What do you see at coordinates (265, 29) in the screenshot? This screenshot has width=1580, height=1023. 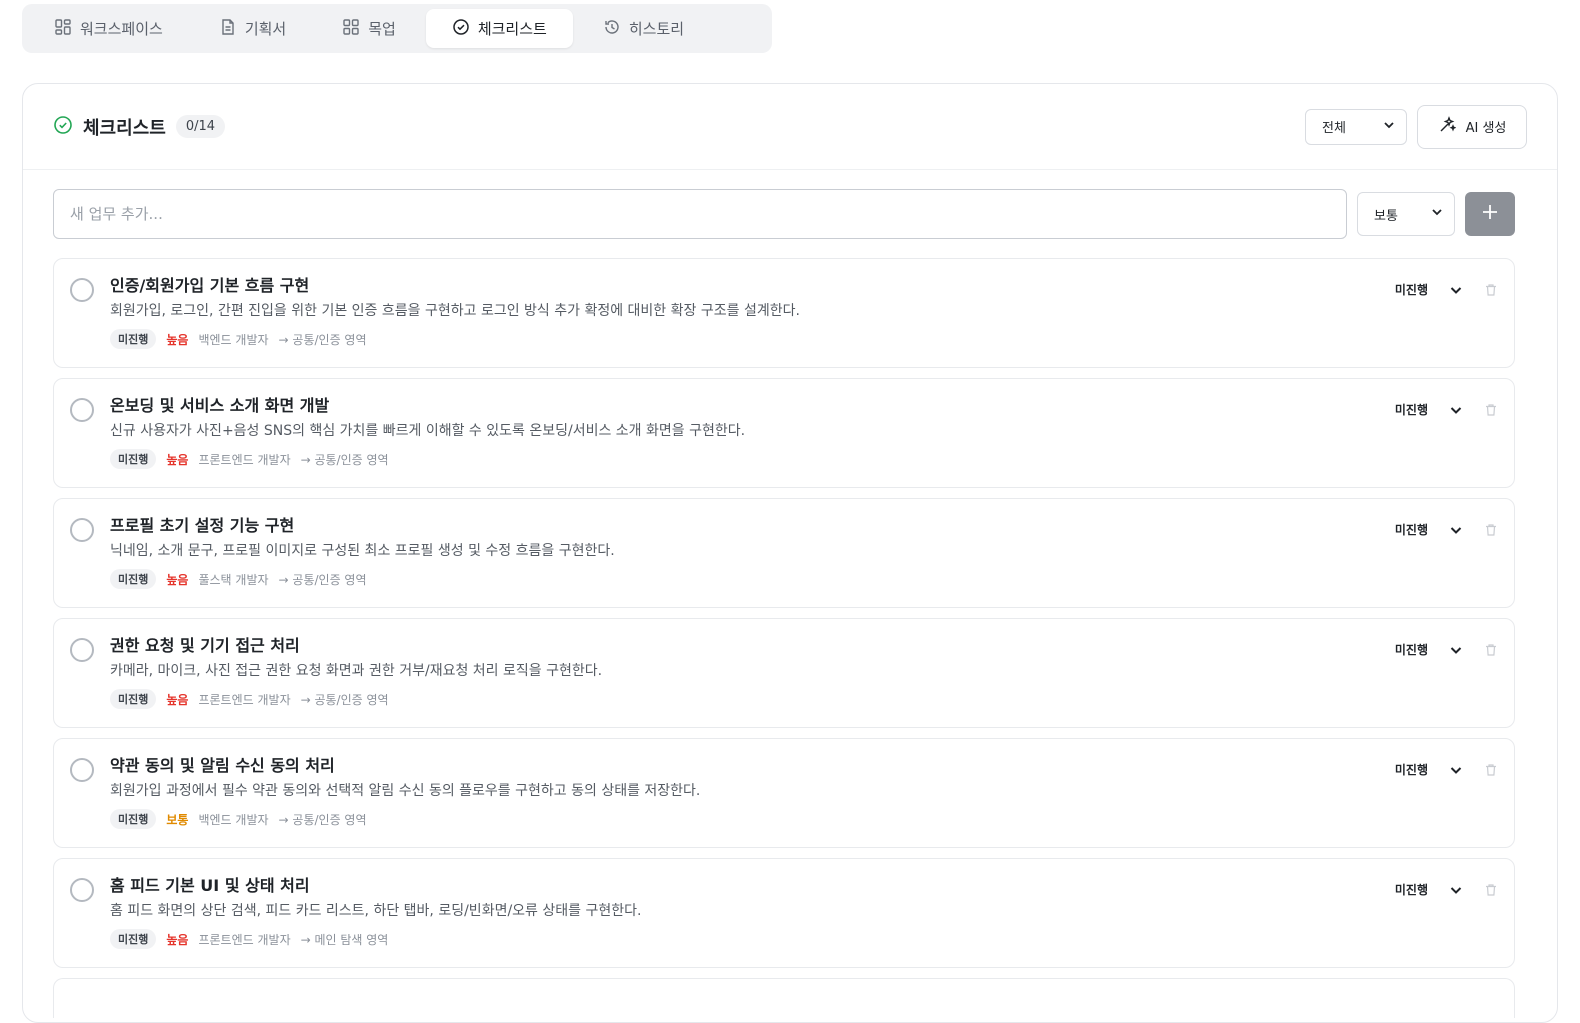 I see `tab-label: 기획서` at bounding box center [265, 29].